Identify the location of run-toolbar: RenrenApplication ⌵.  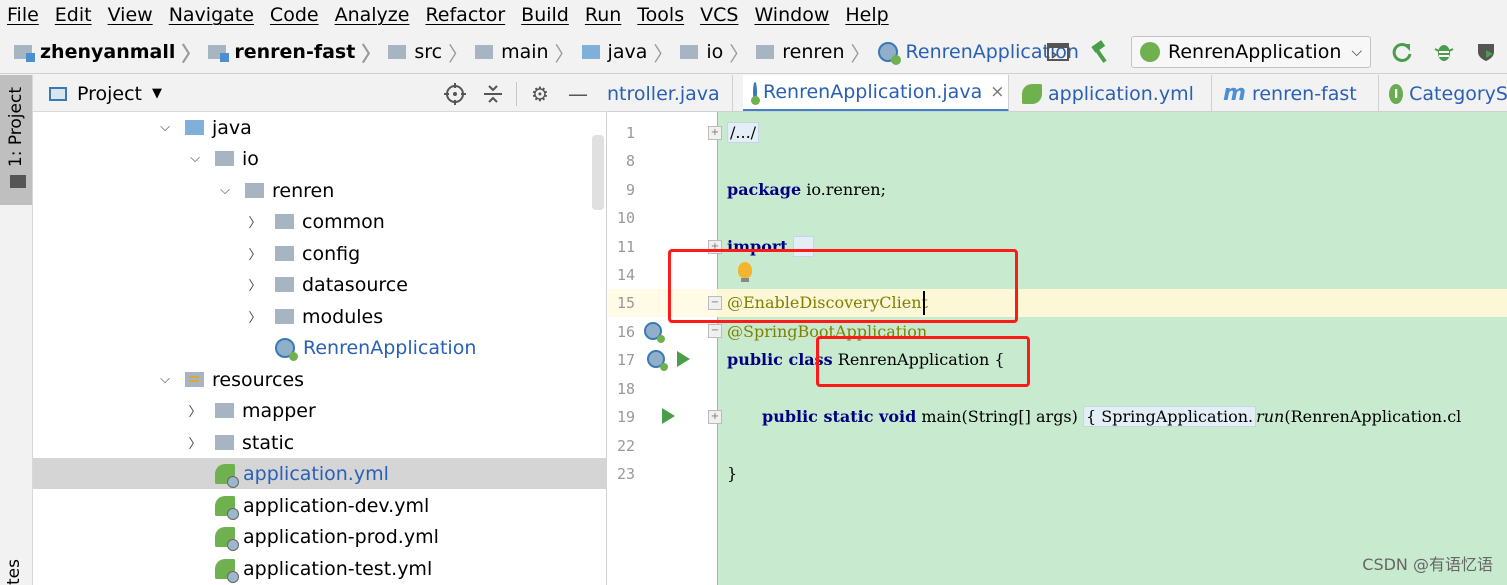
(1272, 52).